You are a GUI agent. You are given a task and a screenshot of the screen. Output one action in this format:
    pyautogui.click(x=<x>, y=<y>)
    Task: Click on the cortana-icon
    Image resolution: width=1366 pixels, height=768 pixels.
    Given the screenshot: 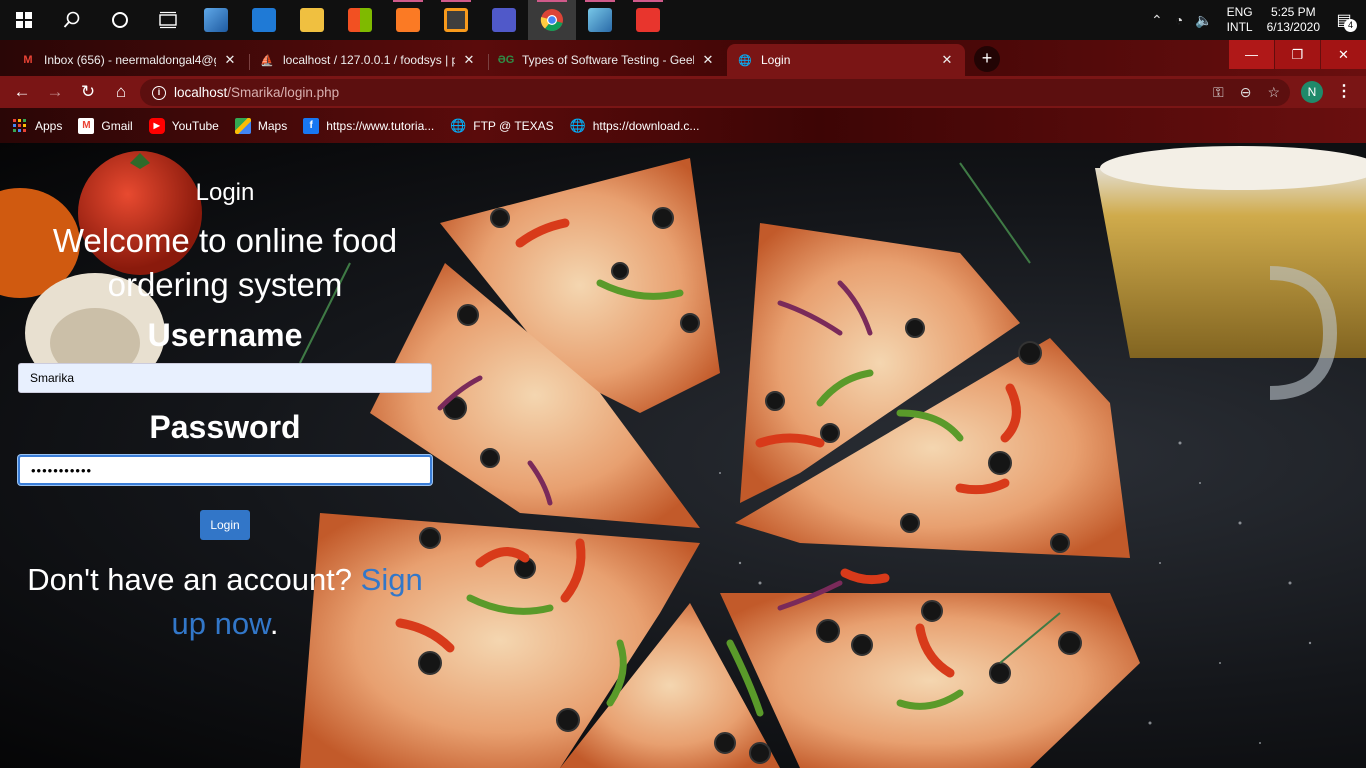 What is the action you would take?
    pyautogui.click(x=120, y=20)
    